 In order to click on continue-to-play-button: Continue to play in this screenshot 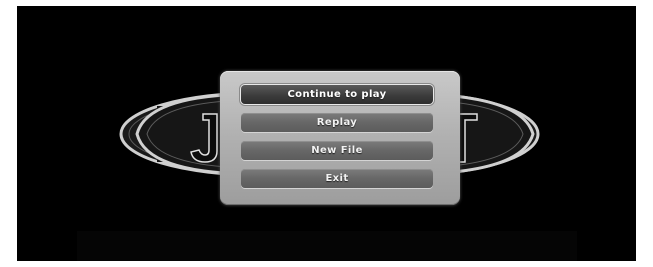, I will do `click(337, 94)`.